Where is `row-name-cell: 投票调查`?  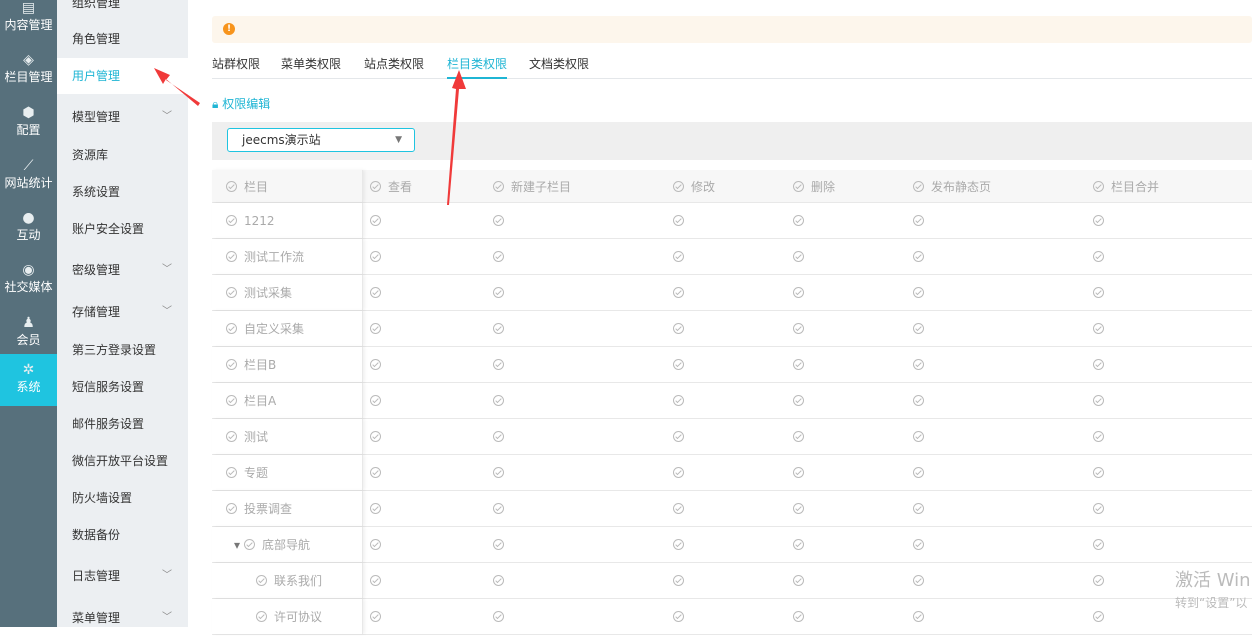
row-name-cell: 投票调查 is located at coordinates (287, 508).